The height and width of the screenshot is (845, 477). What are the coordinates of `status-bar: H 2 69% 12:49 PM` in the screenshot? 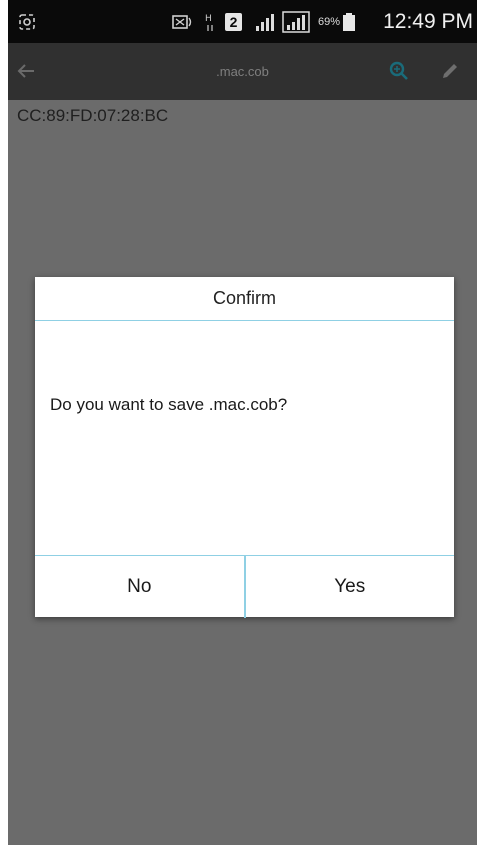 It's located at (242, 21).